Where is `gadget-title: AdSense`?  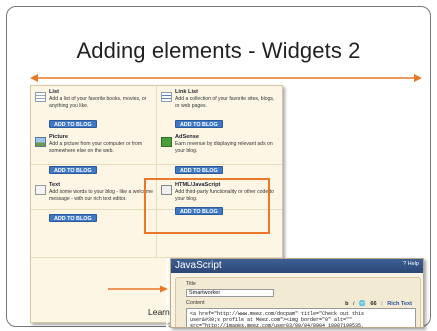
gadget-title: AdSense is located at coordinates (187, 137).